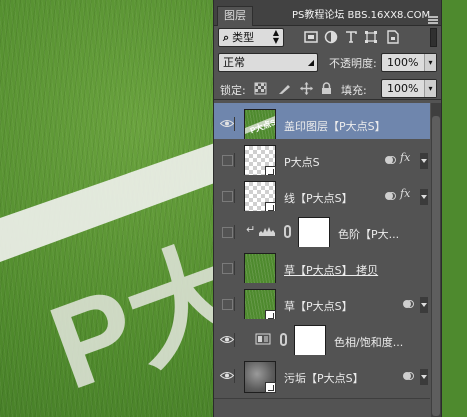 The image size is (467, 417). I want to click on lock-label: 锁定:, so click(233, 90).